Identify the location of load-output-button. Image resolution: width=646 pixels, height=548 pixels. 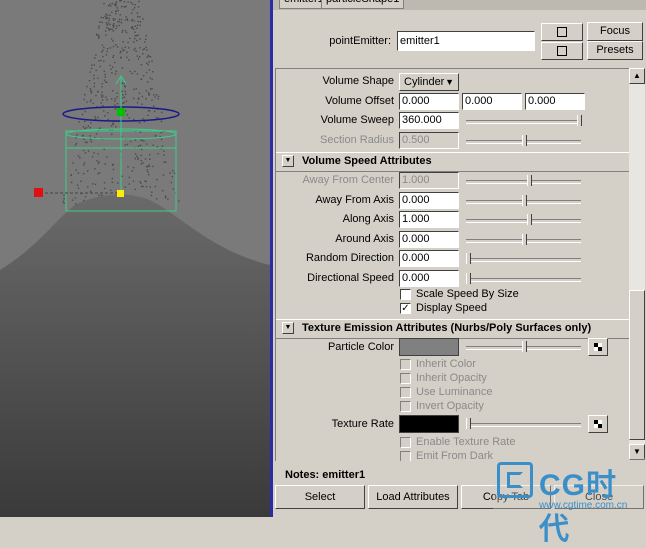
(562, 51).